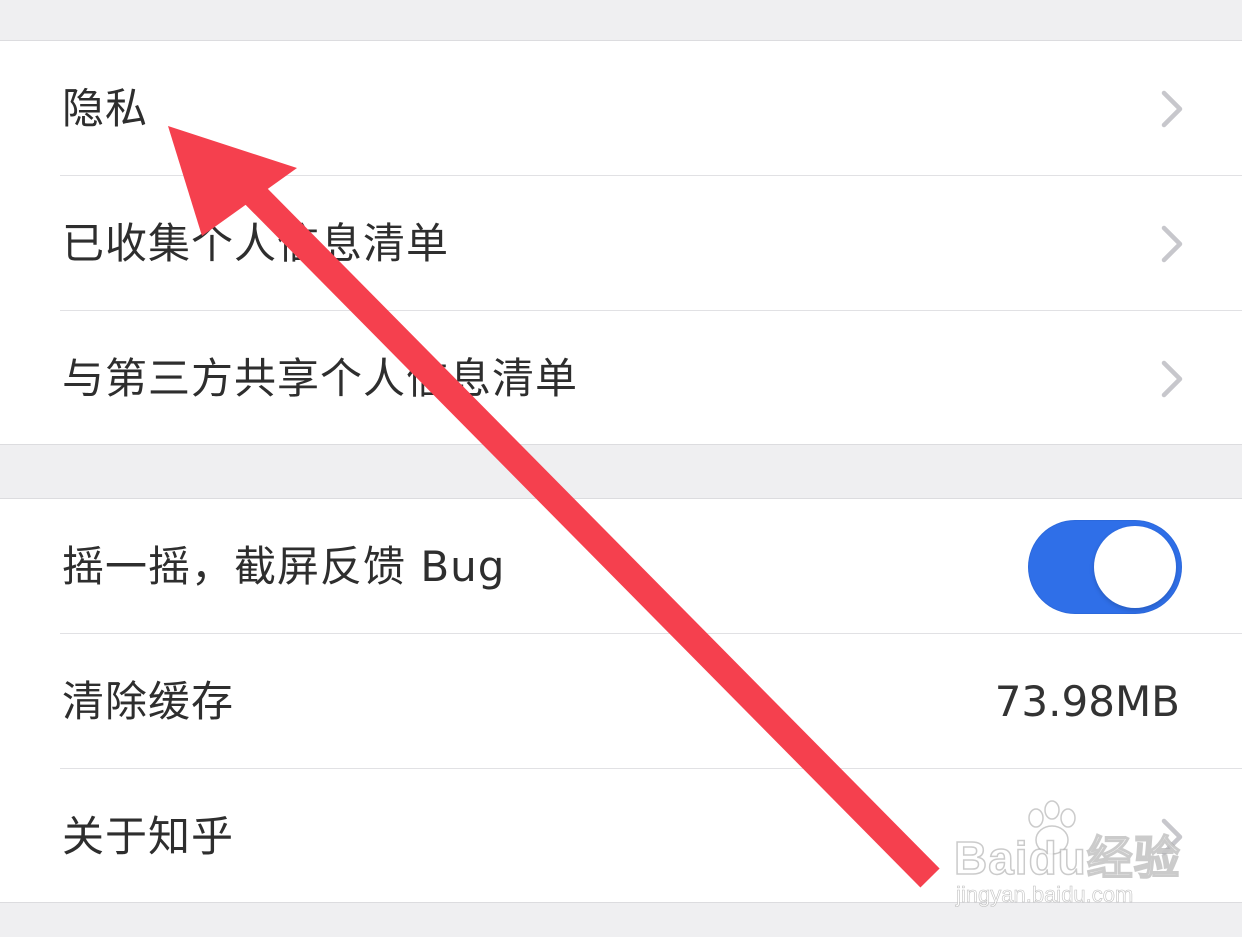  What do you see at coordinates (320, 378) in the screenshot?
I see `third-party-sharing-label: 与第三方共享个人信息清单` at bounding box center [320, 378].